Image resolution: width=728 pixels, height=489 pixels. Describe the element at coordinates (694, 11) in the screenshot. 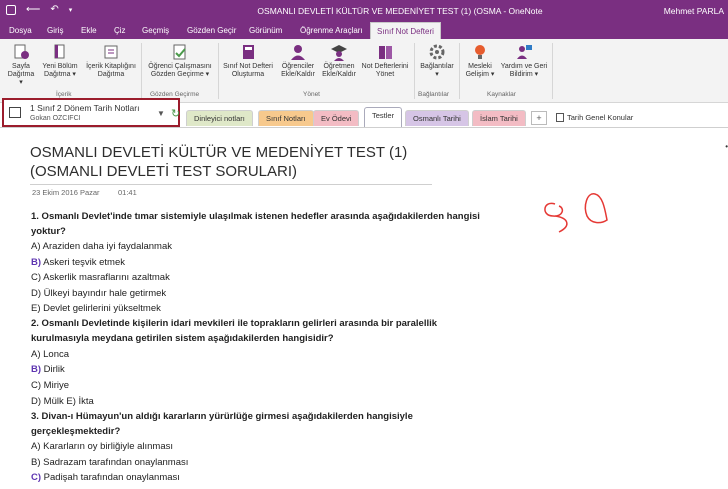

I see `user-name: Mehmet PARLA` at that location.